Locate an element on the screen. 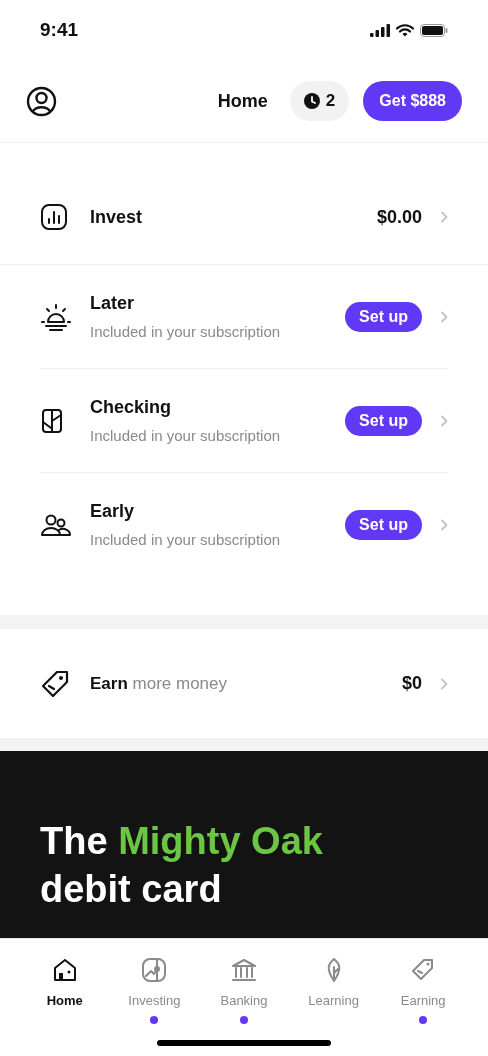 The width and height of the screenshot is (488, 1056). clock-icon is located at coordinates (311, 101).